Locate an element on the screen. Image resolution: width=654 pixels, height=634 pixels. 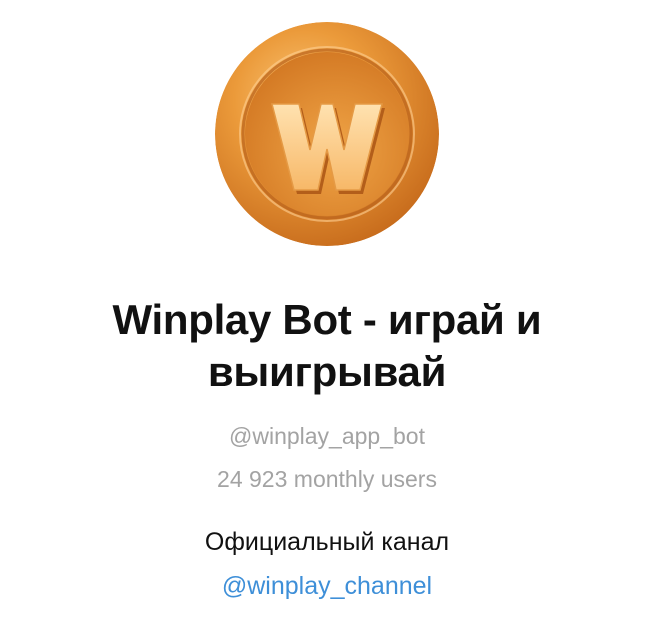
bot-name: Winplay Bot - играй и выигрывай is located at coordinates (327, 345).